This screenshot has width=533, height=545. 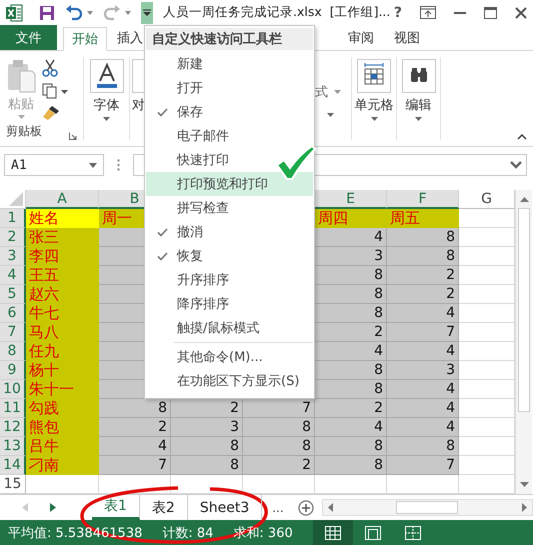 What do you see at coordinates (487, 199) in the screenshot?
I see `column-header: G` at bounding box center [487, 199].